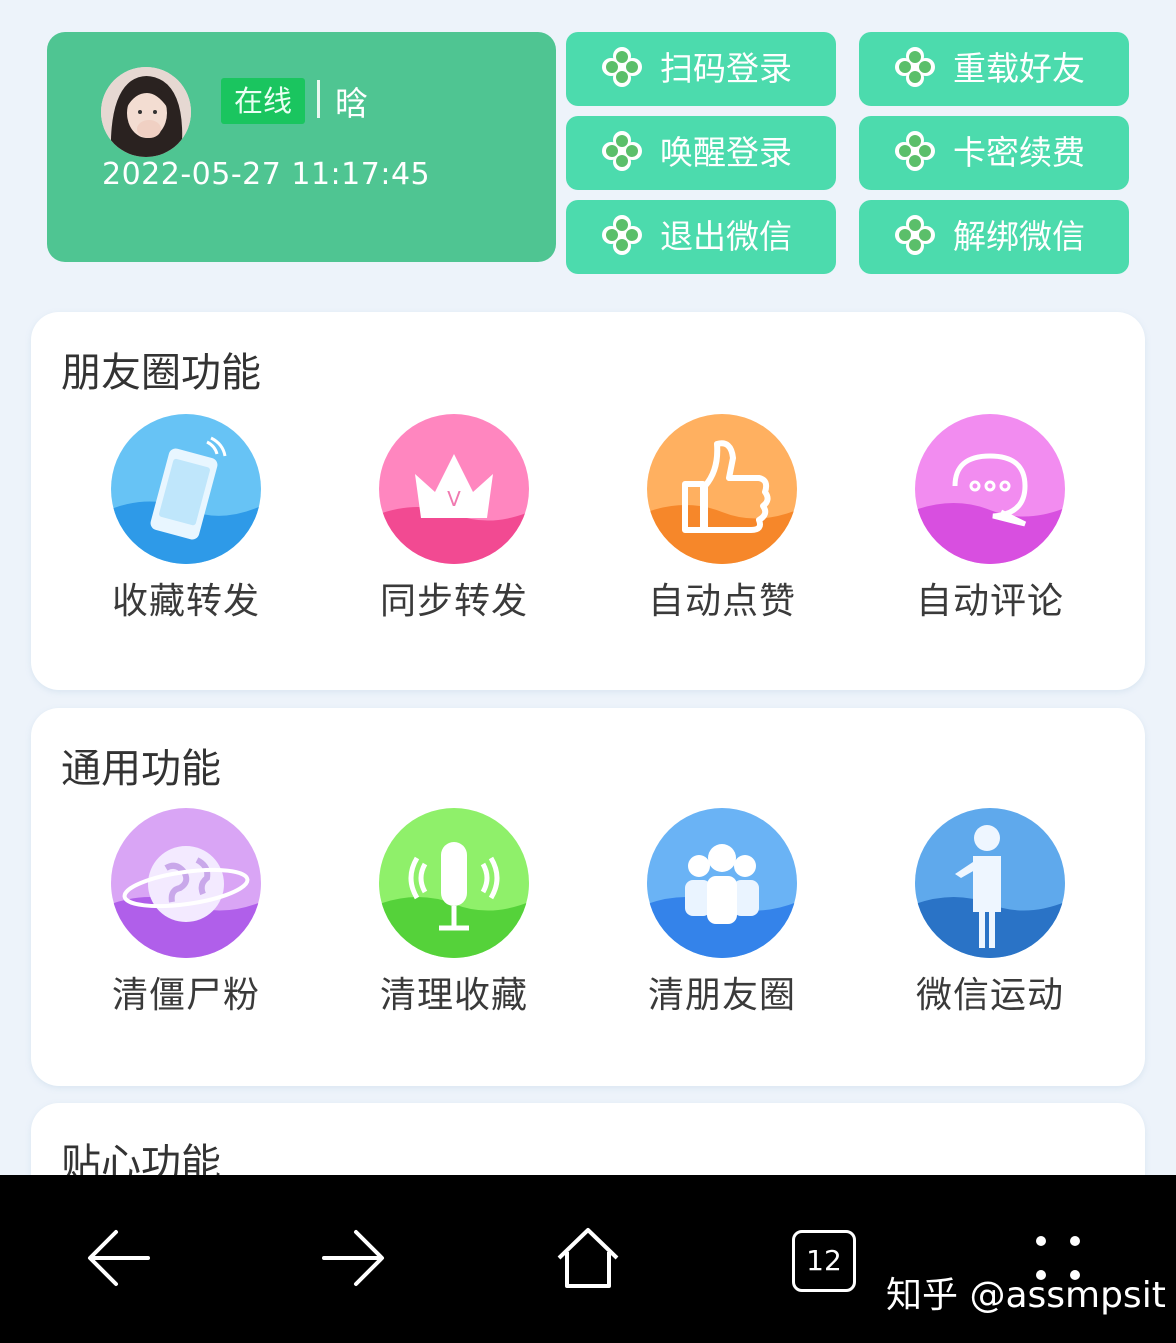 This screenshot has width=1176, height=1343. Describe the element at coordinates (318, 99) in the screenshot. I see `divider` at that location.